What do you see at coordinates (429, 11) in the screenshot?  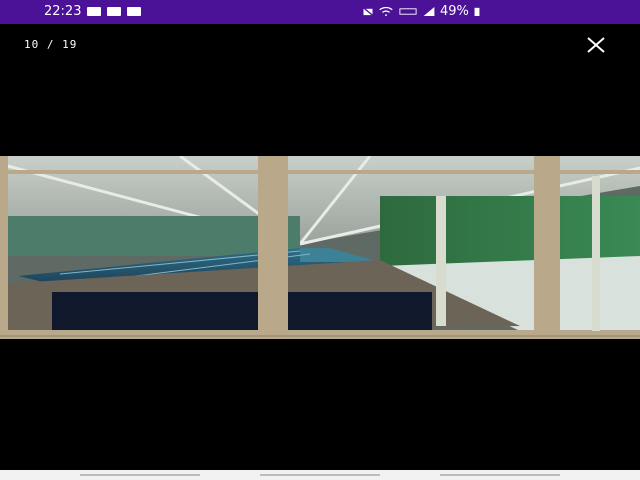 I see `signal-icon` at bounding box center [429, 11].